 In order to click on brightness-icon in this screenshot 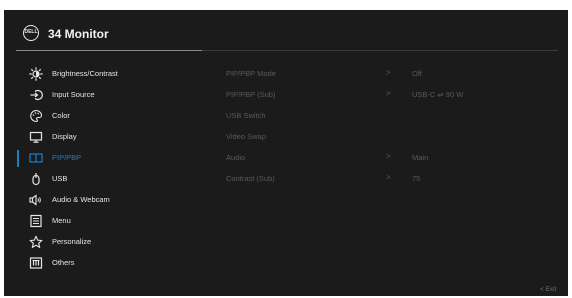, I will do `click(36, 74)`.